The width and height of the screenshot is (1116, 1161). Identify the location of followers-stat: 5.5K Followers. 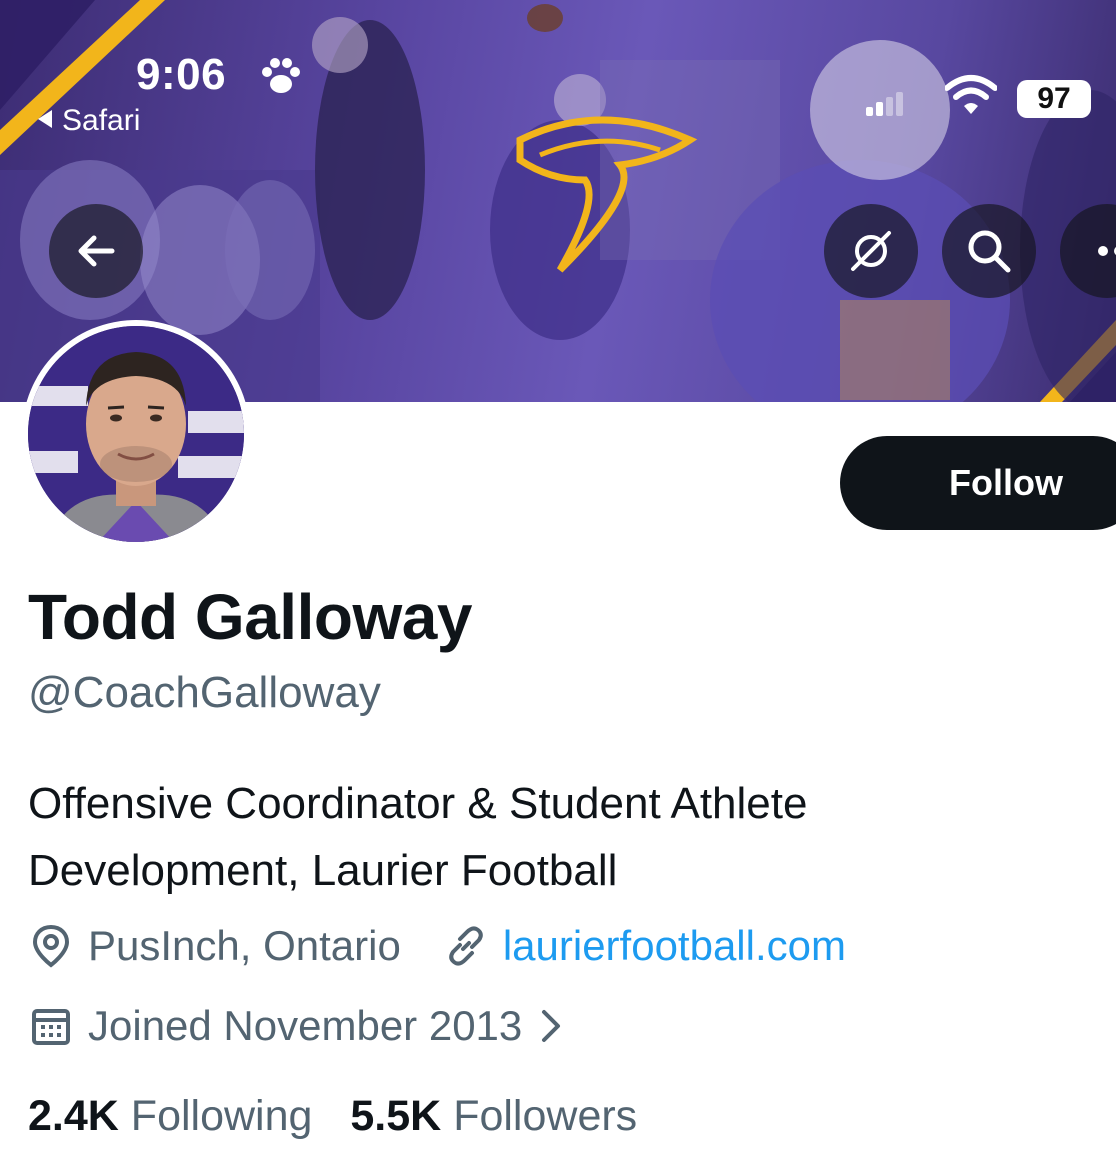
(493, 1116).